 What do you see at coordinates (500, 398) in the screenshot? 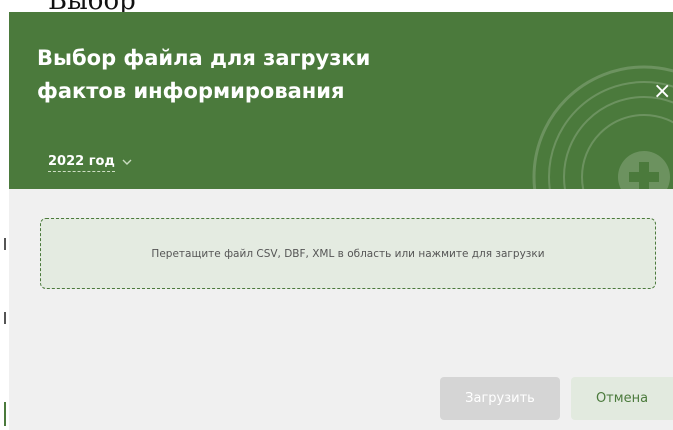
I see `upload-button: Загрузить` at bounding box center [500, 398].